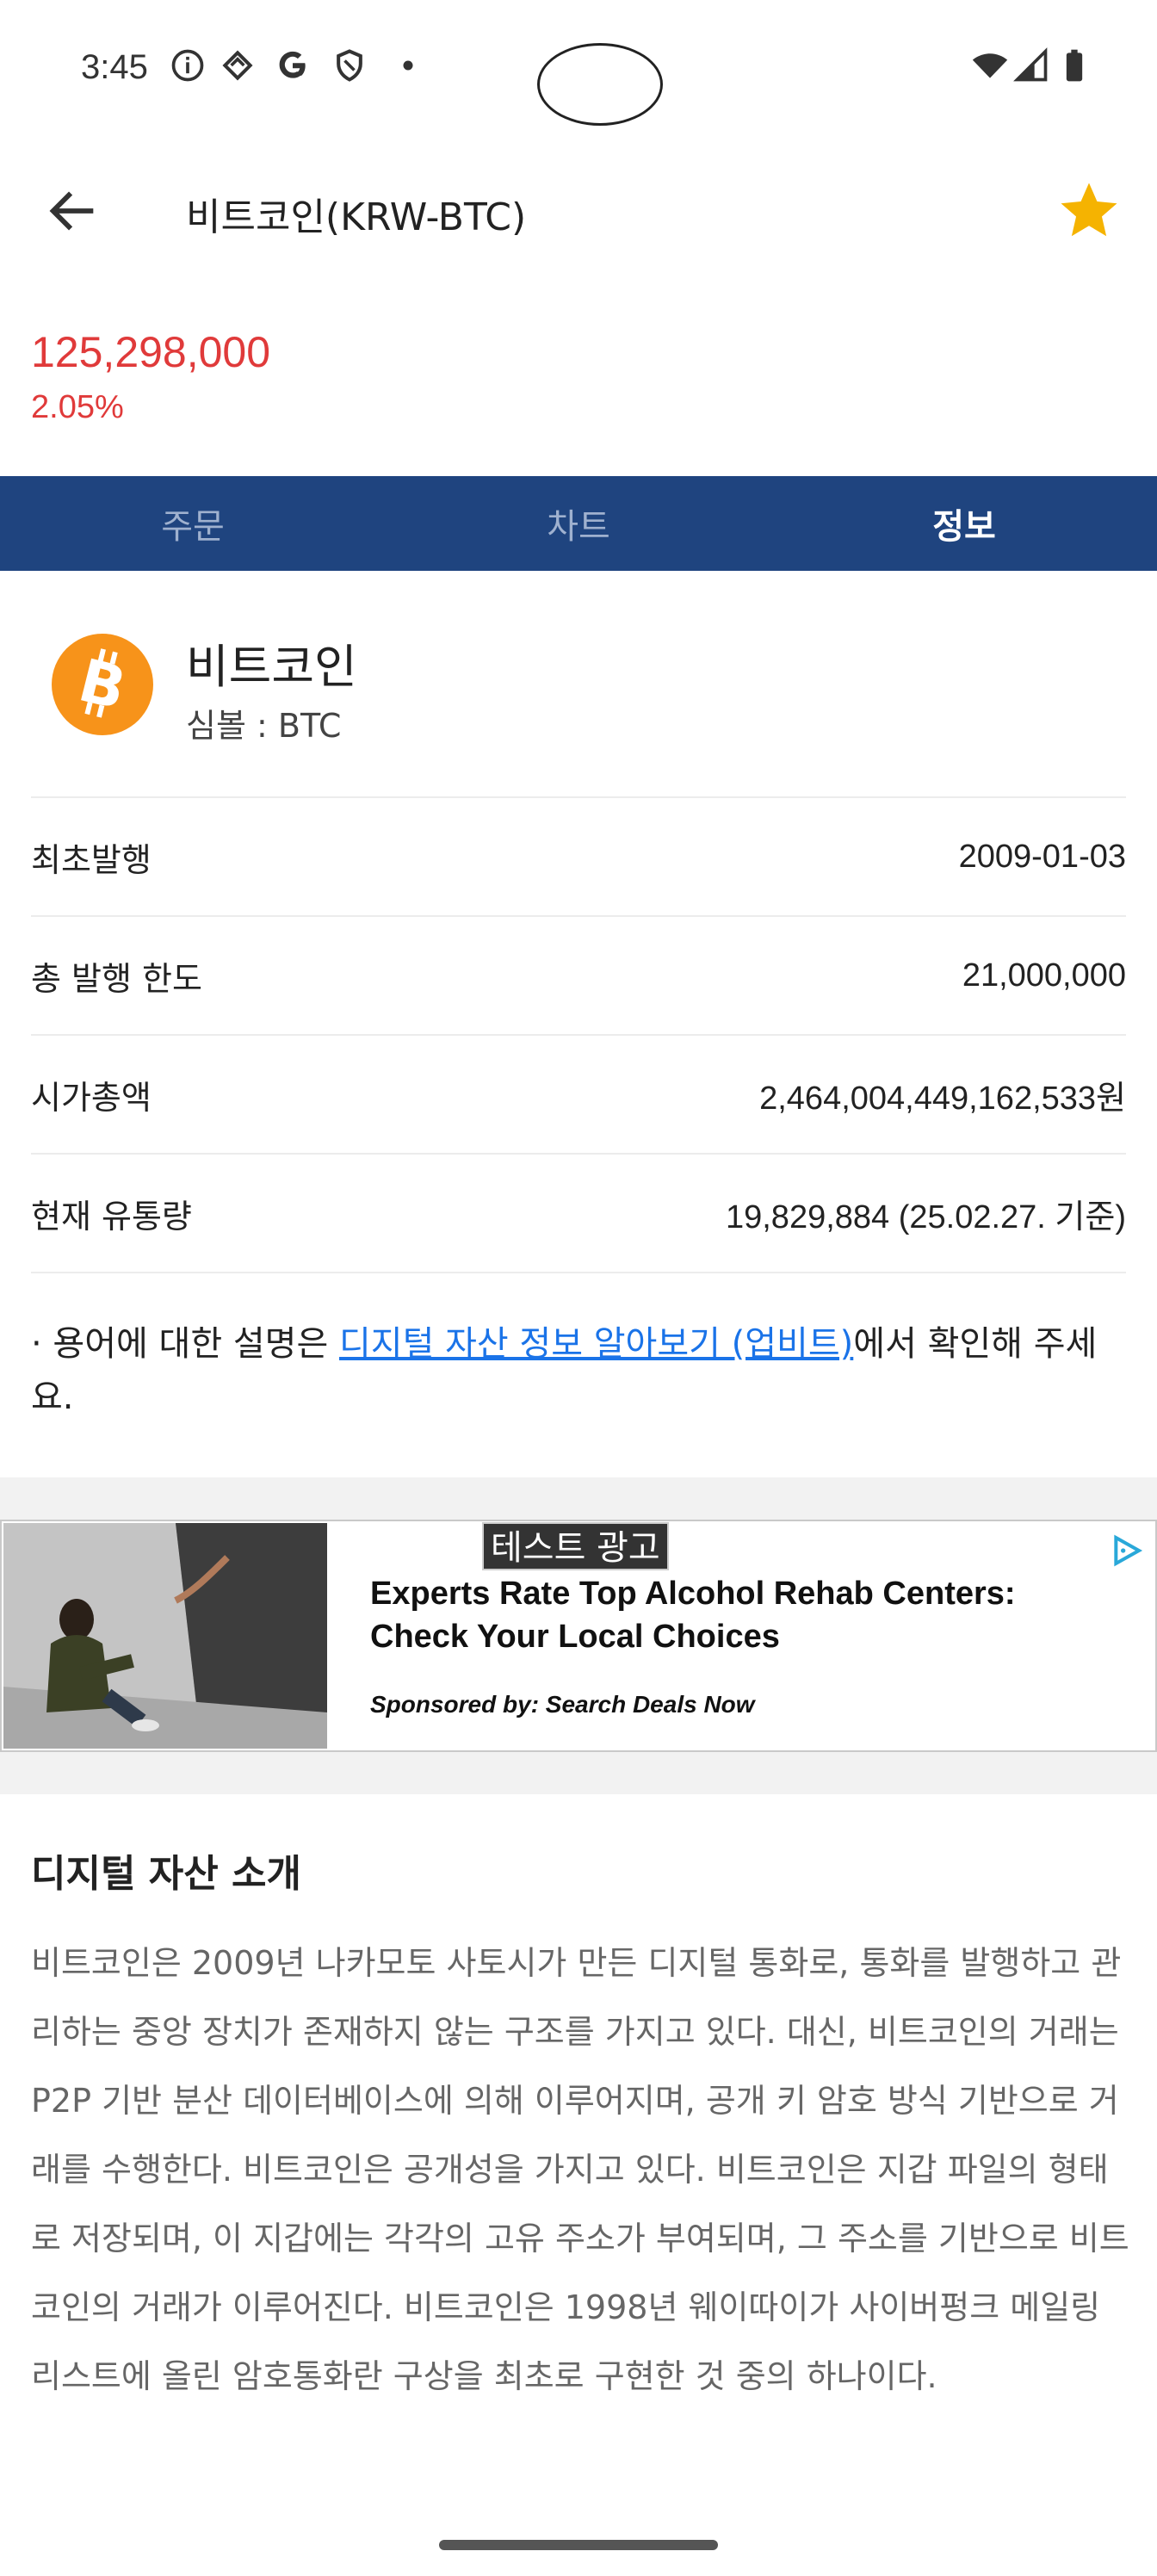 The height and width of the screenshot is (2576, 1157). Describe the element at coordinates (1126, 1551) in the screenshot. I see `ad-choices-icon` at that location.